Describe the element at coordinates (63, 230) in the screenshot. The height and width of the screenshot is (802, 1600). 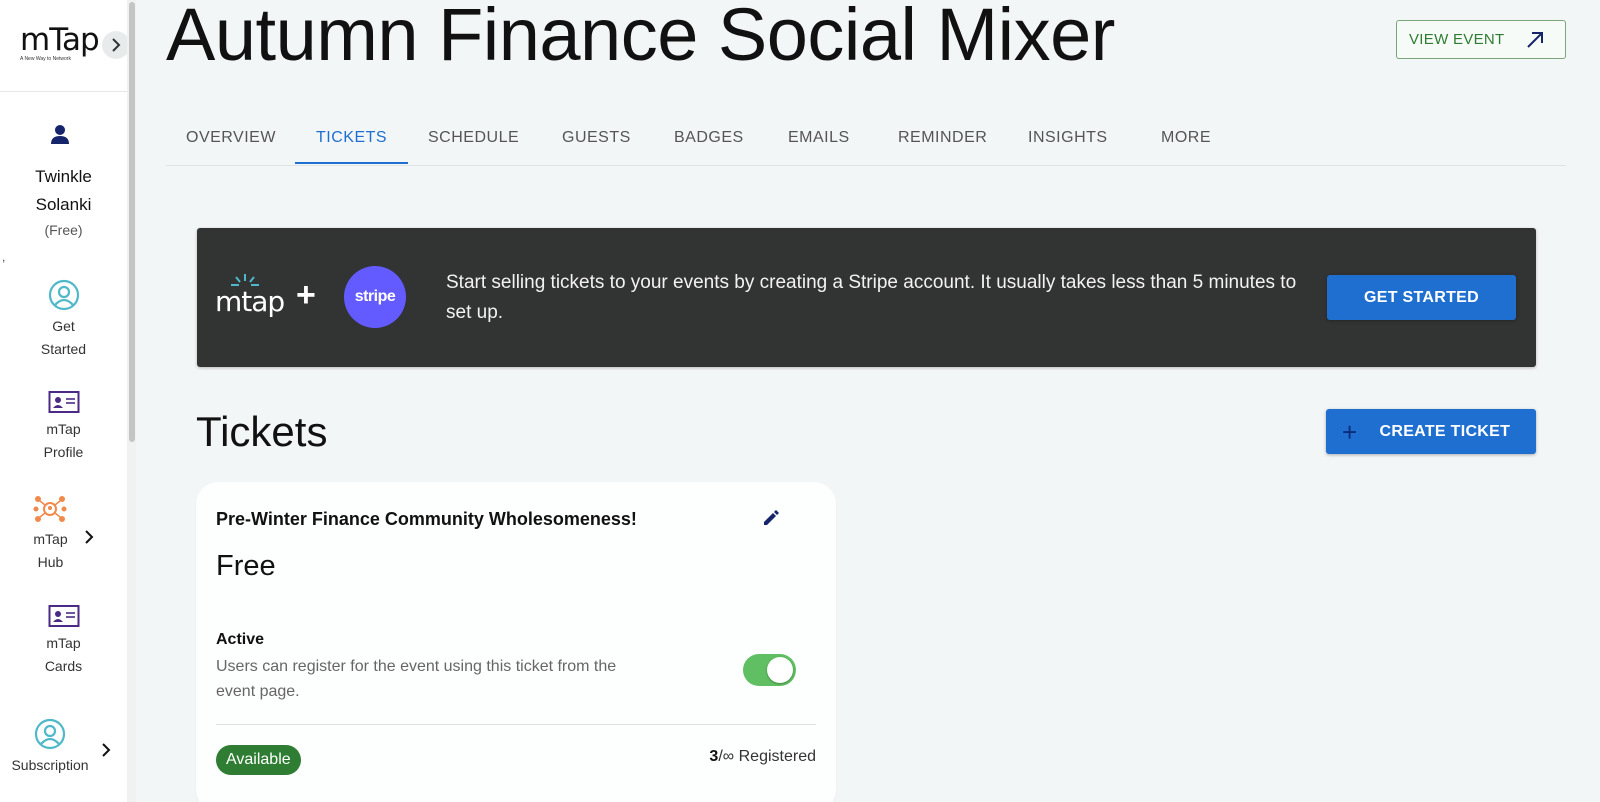
I see `user-plan: (Free)` at that location.